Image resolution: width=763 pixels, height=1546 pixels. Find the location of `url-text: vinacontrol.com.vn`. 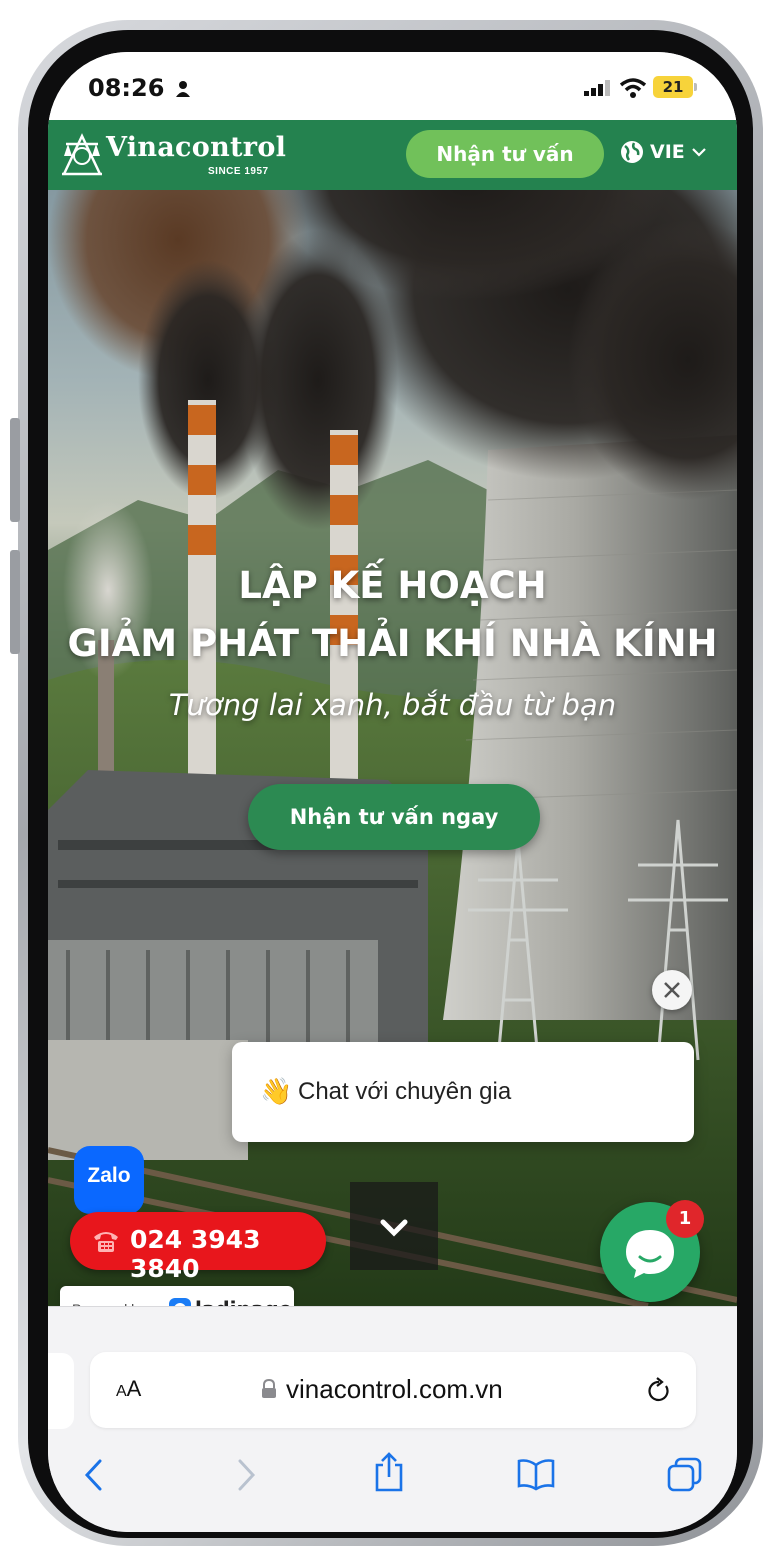

url-text: vinacontrol.com.vn is located at coordinates (394, 1389).